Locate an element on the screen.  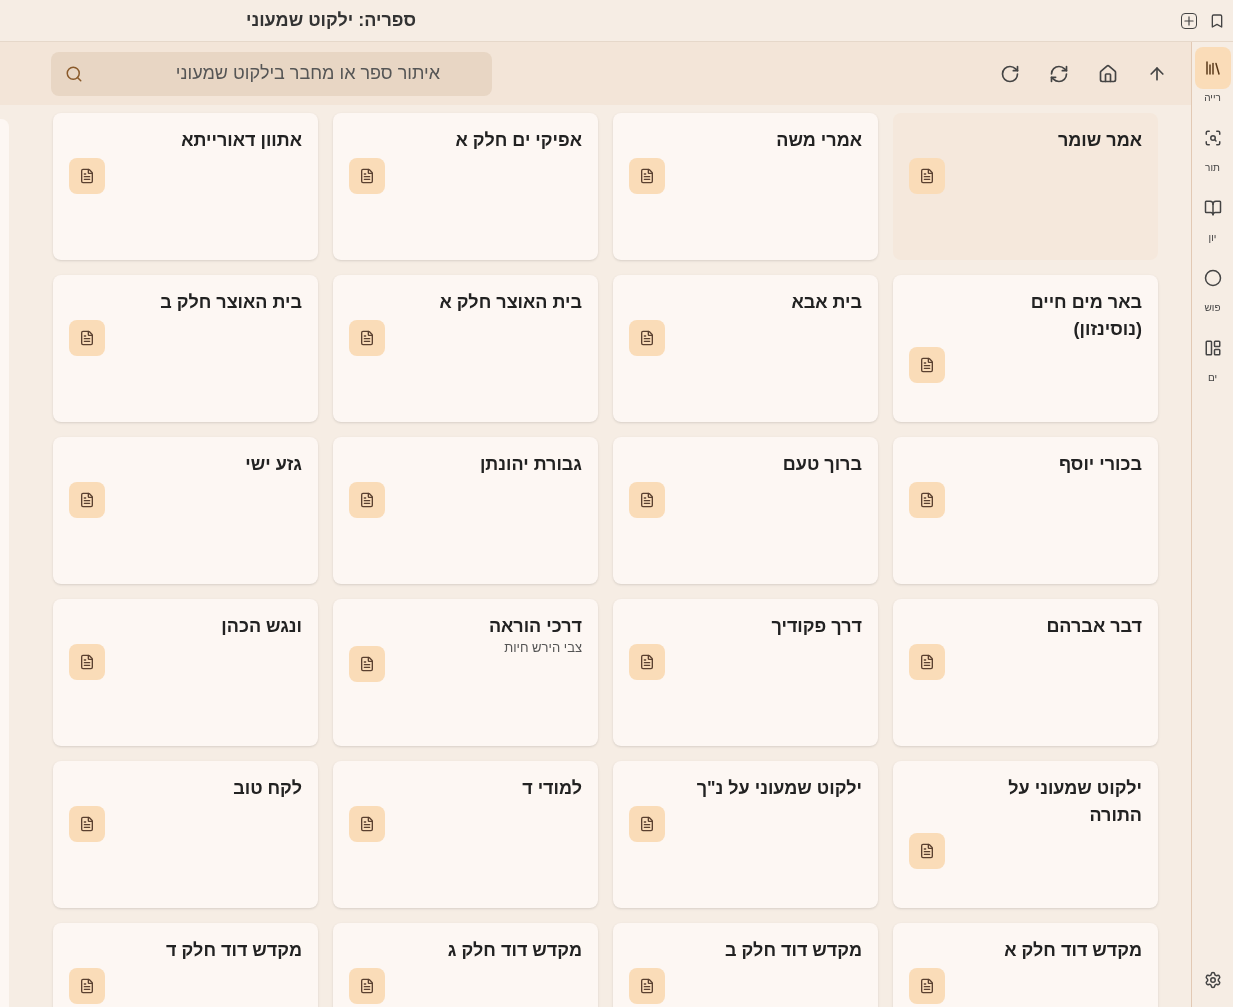
book-card: גבורת יהונתן is located at coordinates (465, 510).